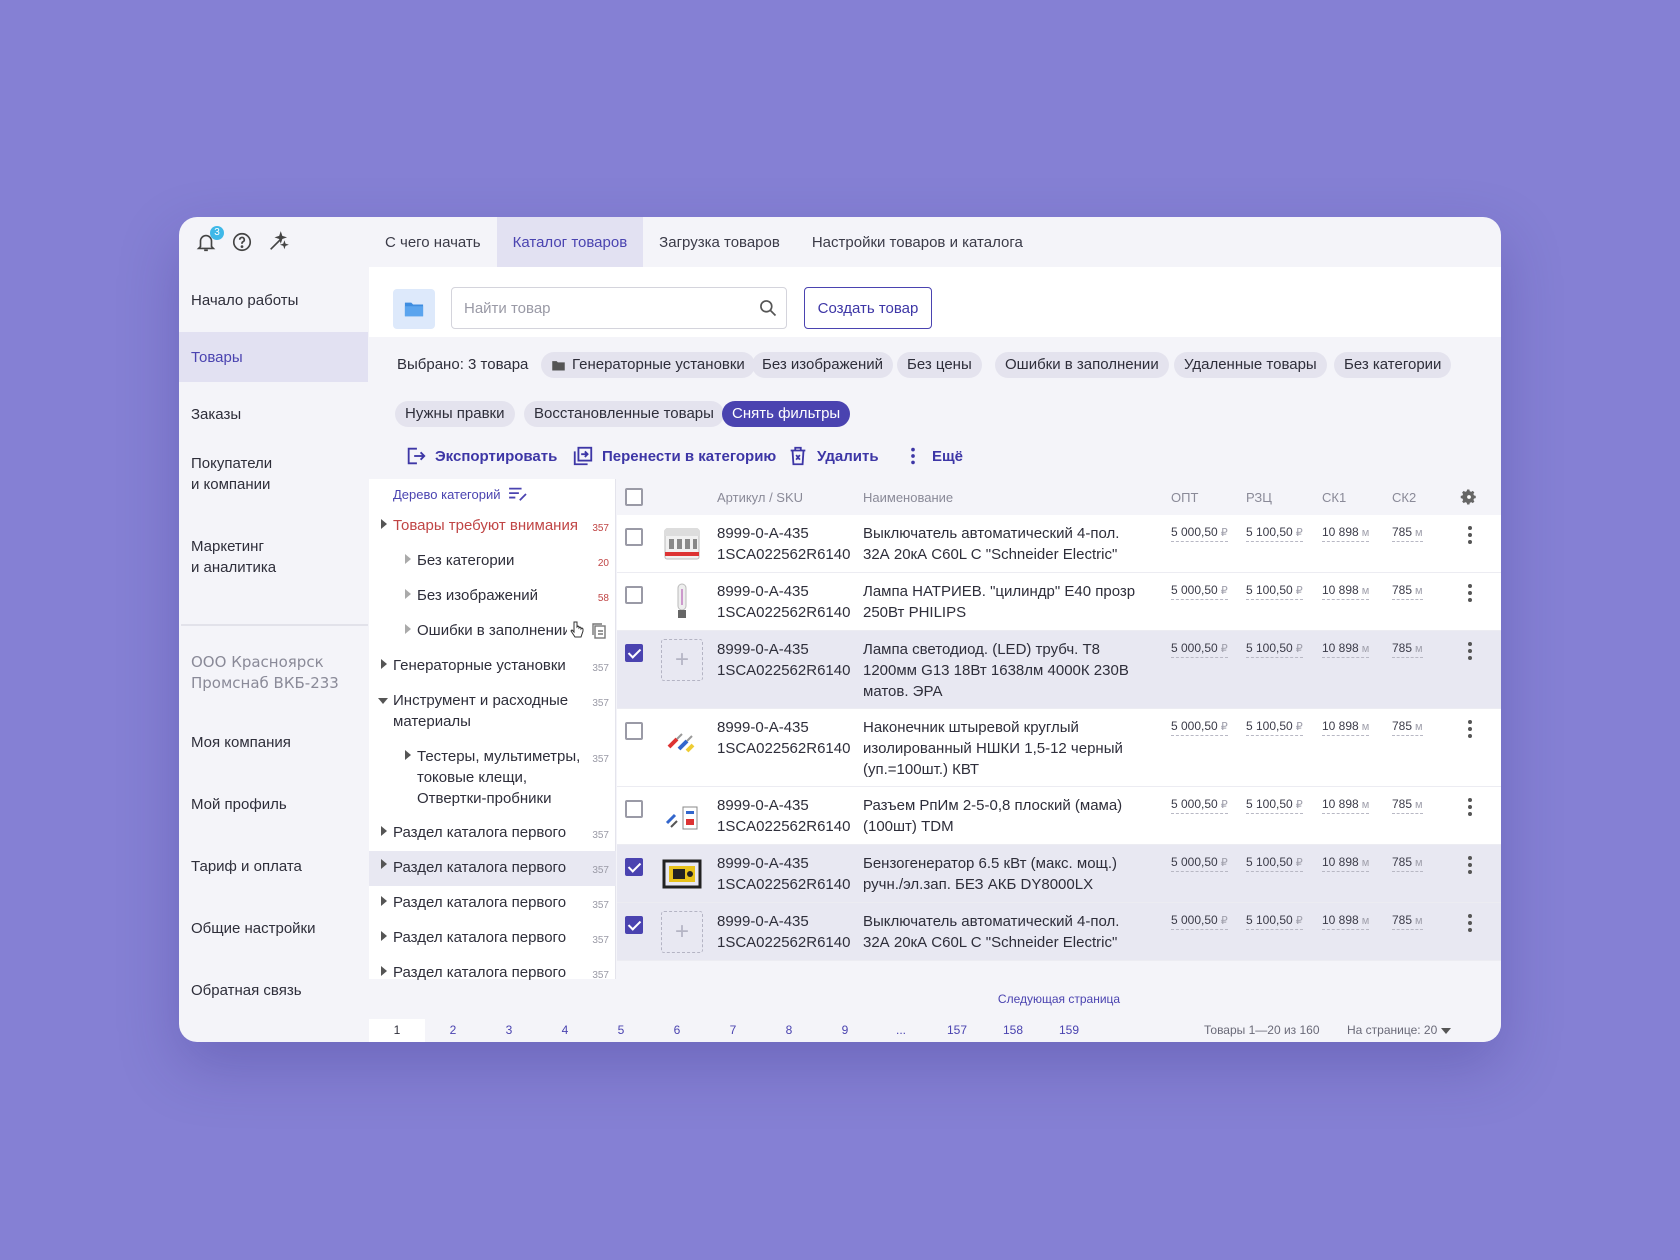 This screenshot has height=1260, width=1680. What do you see at coordinates (492, 715) in the screenshot?
I see `tree-node-tools: Инструмент и расходные материалы 357` at bounding box center [492, 715].